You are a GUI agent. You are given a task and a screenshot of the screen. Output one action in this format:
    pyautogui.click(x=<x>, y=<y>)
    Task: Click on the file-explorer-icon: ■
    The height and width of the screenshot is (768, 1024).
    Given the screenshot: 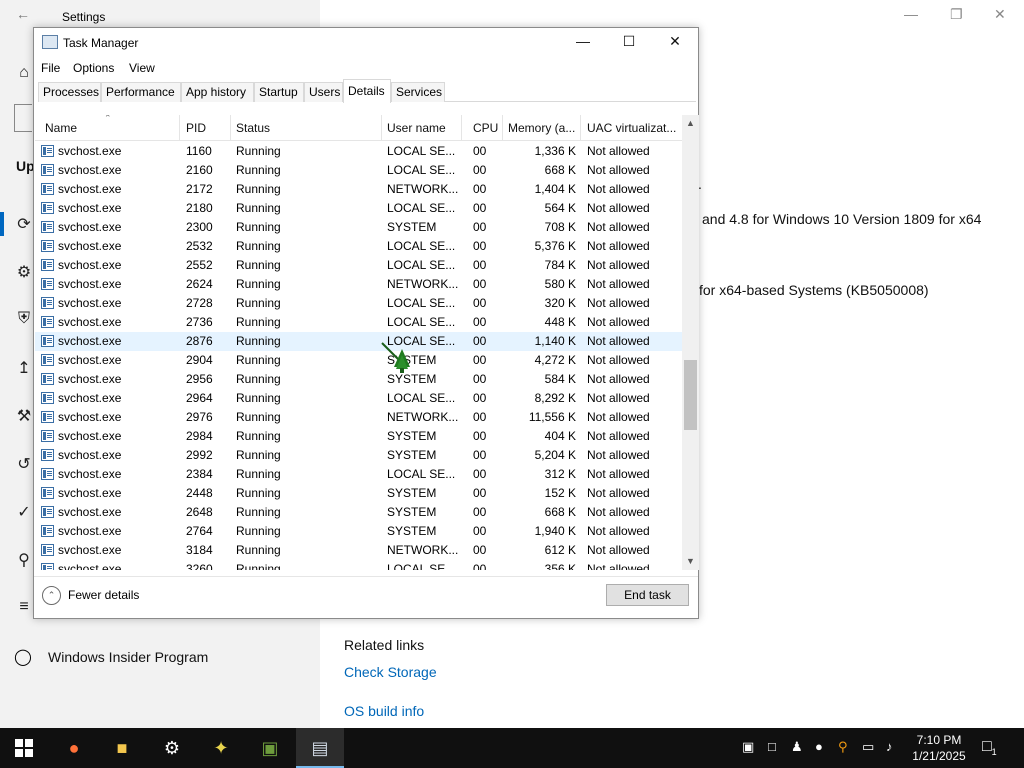 What is the action you would take?
    pyautogui.click(x=122, y=748)
    